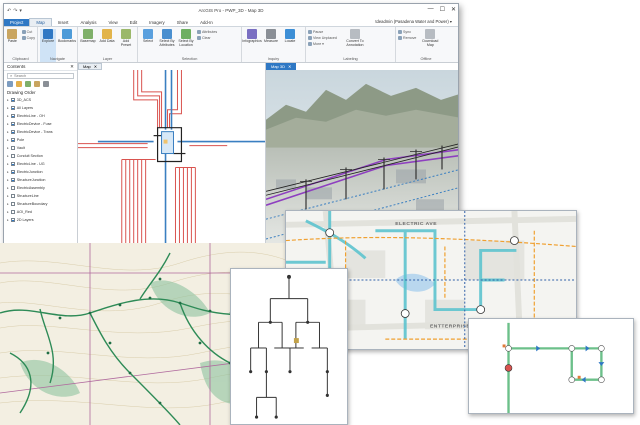 This screenshot has height=425, width=640. What do you see at coordinates (42, 108) in the screenshot?
I see `layer-item: ▸ All Layers` at bounding box center [42, 108].